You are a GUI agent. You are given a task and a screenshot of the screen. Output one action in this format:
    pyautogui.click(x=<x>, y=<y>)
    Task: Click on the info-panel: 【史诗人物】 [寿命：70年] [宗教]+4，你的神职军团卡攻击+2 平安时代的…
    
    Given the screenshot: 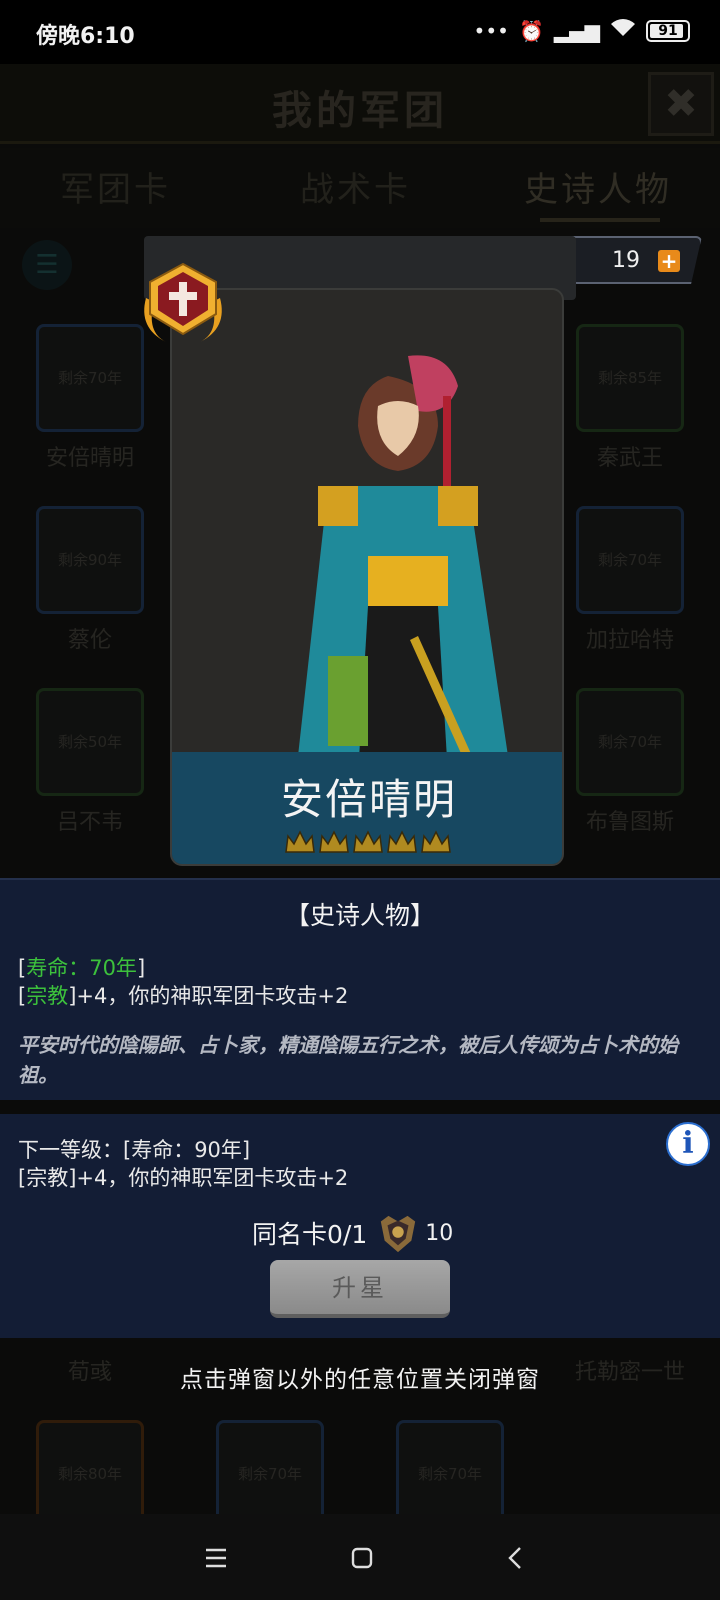 What is the action you would take?
    pyautogui.click(x=360, y=989)
    